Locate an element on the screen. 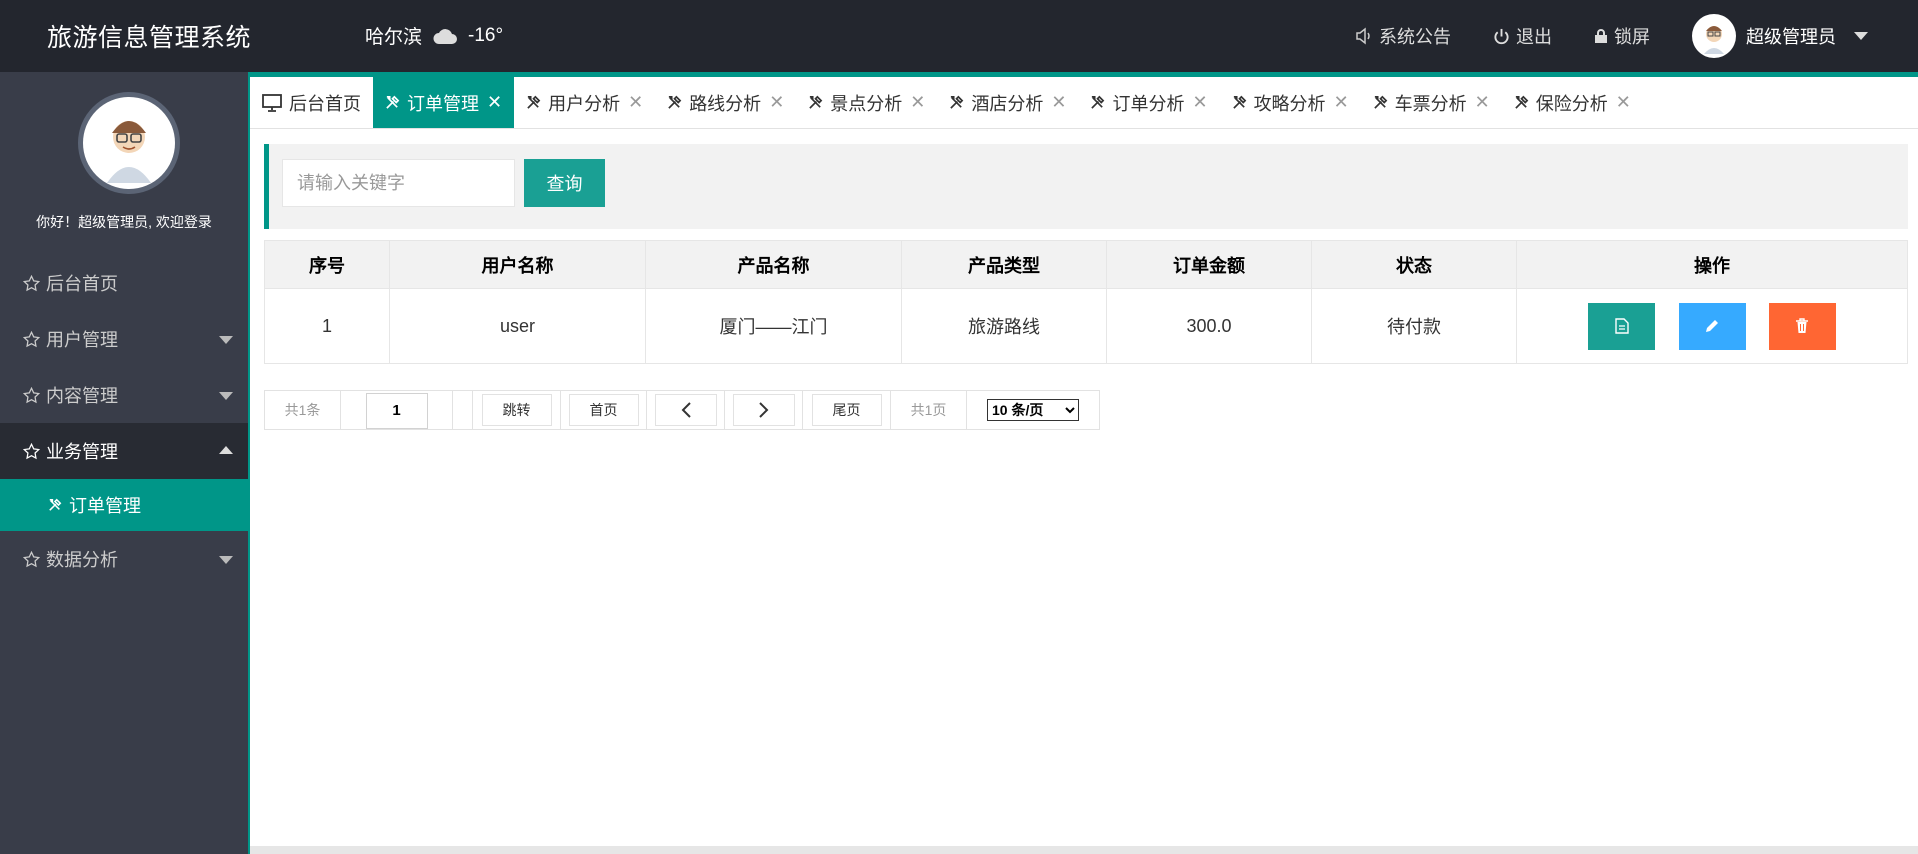  announcement-label: 系统公告 is located at coordinates (1415, 37).